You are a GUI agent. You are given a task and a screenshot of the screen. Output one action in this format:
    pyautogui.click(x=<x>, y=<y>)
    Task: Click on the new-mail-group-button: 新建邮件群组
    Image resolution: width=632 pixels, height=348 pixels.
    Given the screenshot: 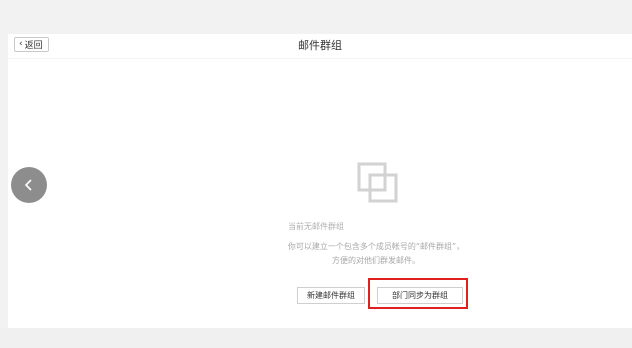 What is the action you would take?
    pyautogui.click(x=331, y=295)
    